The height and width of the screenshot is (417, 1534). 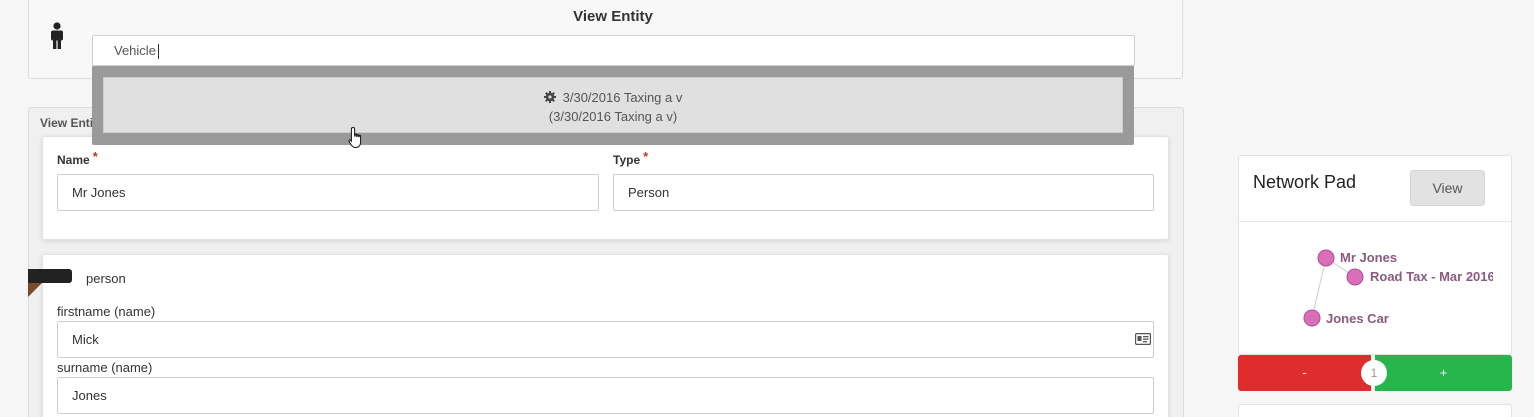 I want to click on surname-label: surname (name), so click(x=105, y=367).